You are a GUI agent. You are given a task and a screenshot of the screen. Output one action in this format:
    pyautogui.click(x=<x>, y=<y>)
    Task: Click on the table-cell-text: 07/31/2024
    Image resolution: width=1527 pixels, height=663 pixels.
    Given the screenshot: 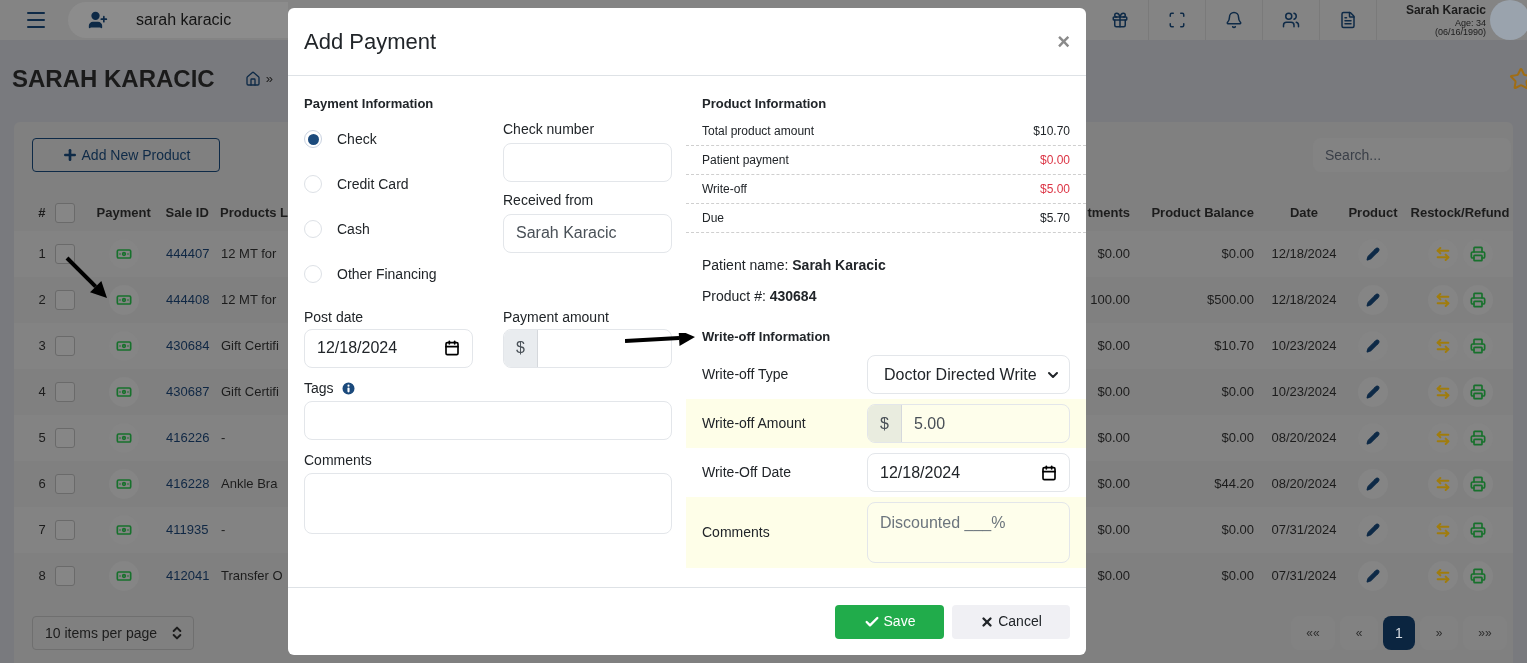 What is the action you would take?
    pyautogui.click(x=1304, y=530)
    